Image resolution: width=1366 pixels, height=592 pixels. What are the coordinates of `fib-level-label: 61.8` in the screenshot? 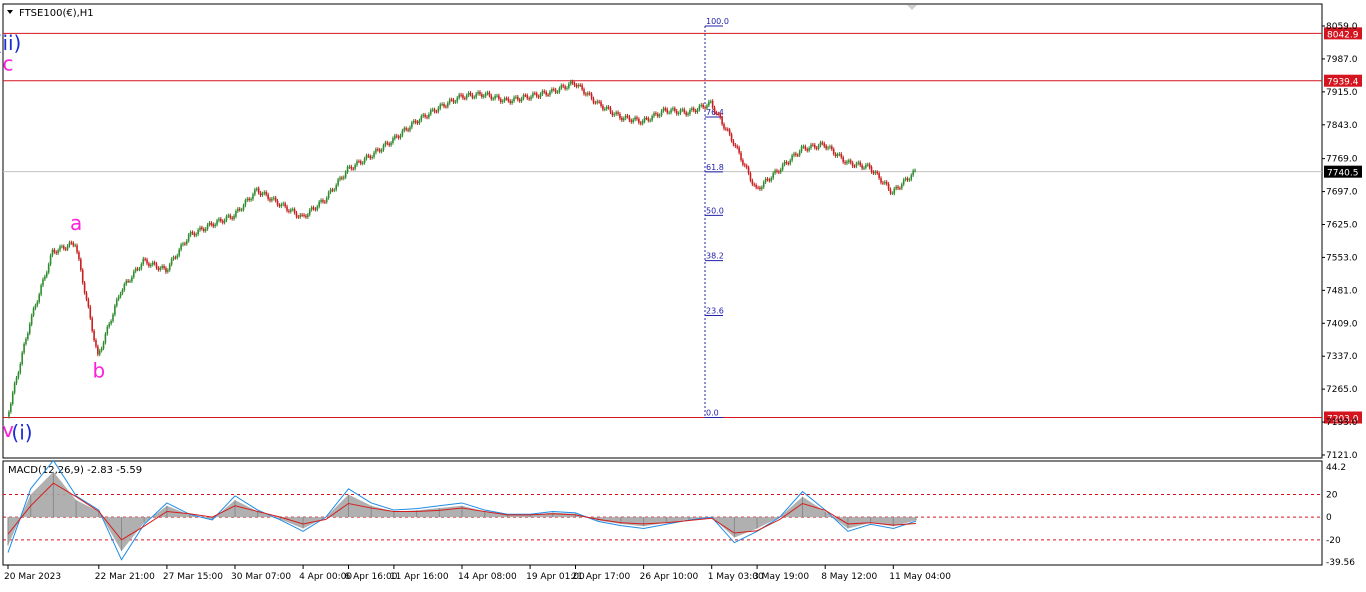 It's located at (715, 167).